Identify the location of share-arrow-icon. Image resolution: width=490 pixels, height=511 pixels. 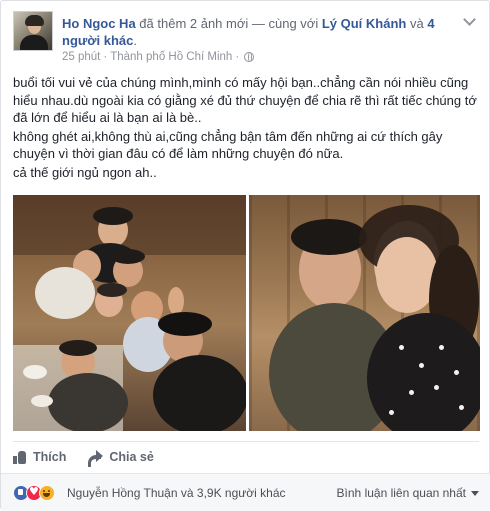
(96, 458).